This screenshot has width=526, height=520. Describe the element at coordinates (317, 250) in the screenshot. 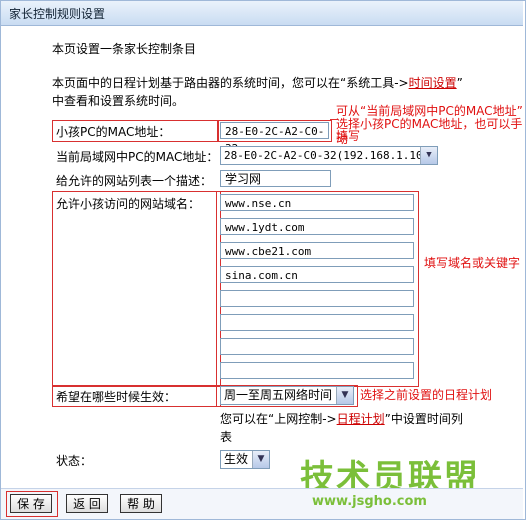

I see `domain-input-3: www.cbe21.com` at that location.